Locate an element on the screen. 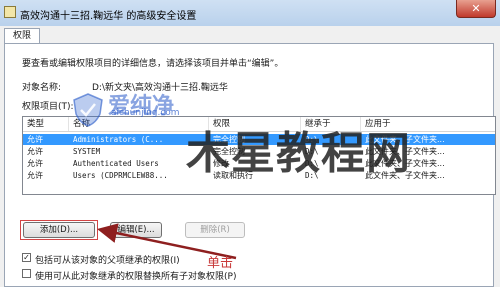  inherit-permissions-label: 包括可从该对象的父项继承的权限(I) is located at coordinates (107, 261).